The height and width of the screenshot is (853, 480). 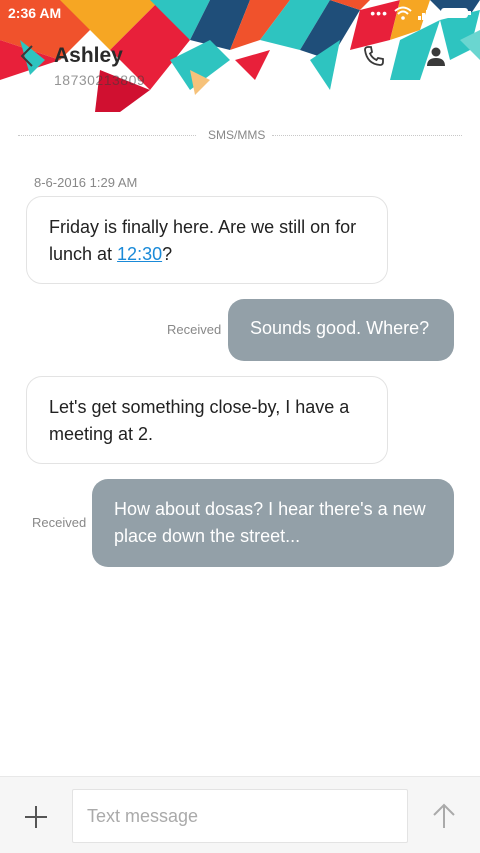 I want to click on back-arrow-icon, so click(x=28, y=56).